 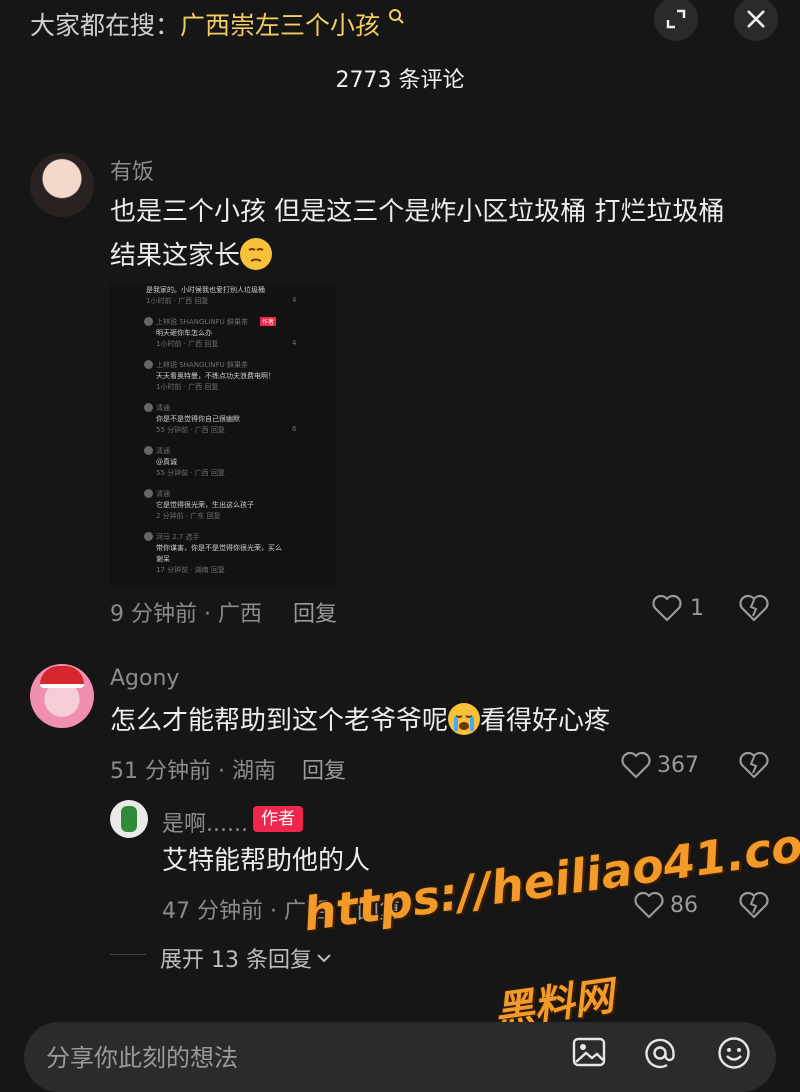 I want to click on image-button, so click(x=589, y=1054).